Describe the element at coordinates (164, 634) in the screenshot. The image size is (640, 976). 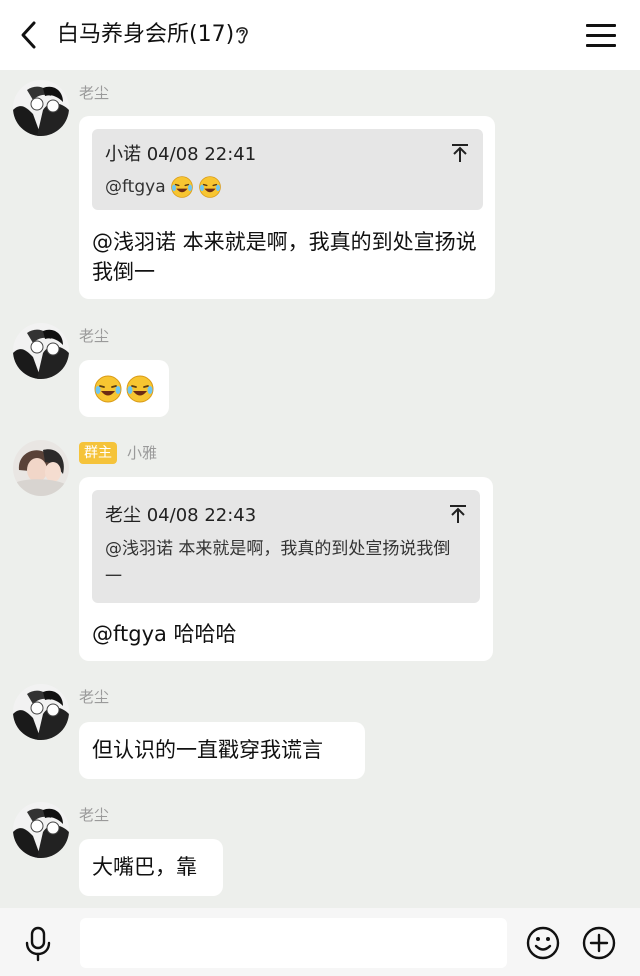
I see `message-text: @ftgya 哈哈哈` at that location.